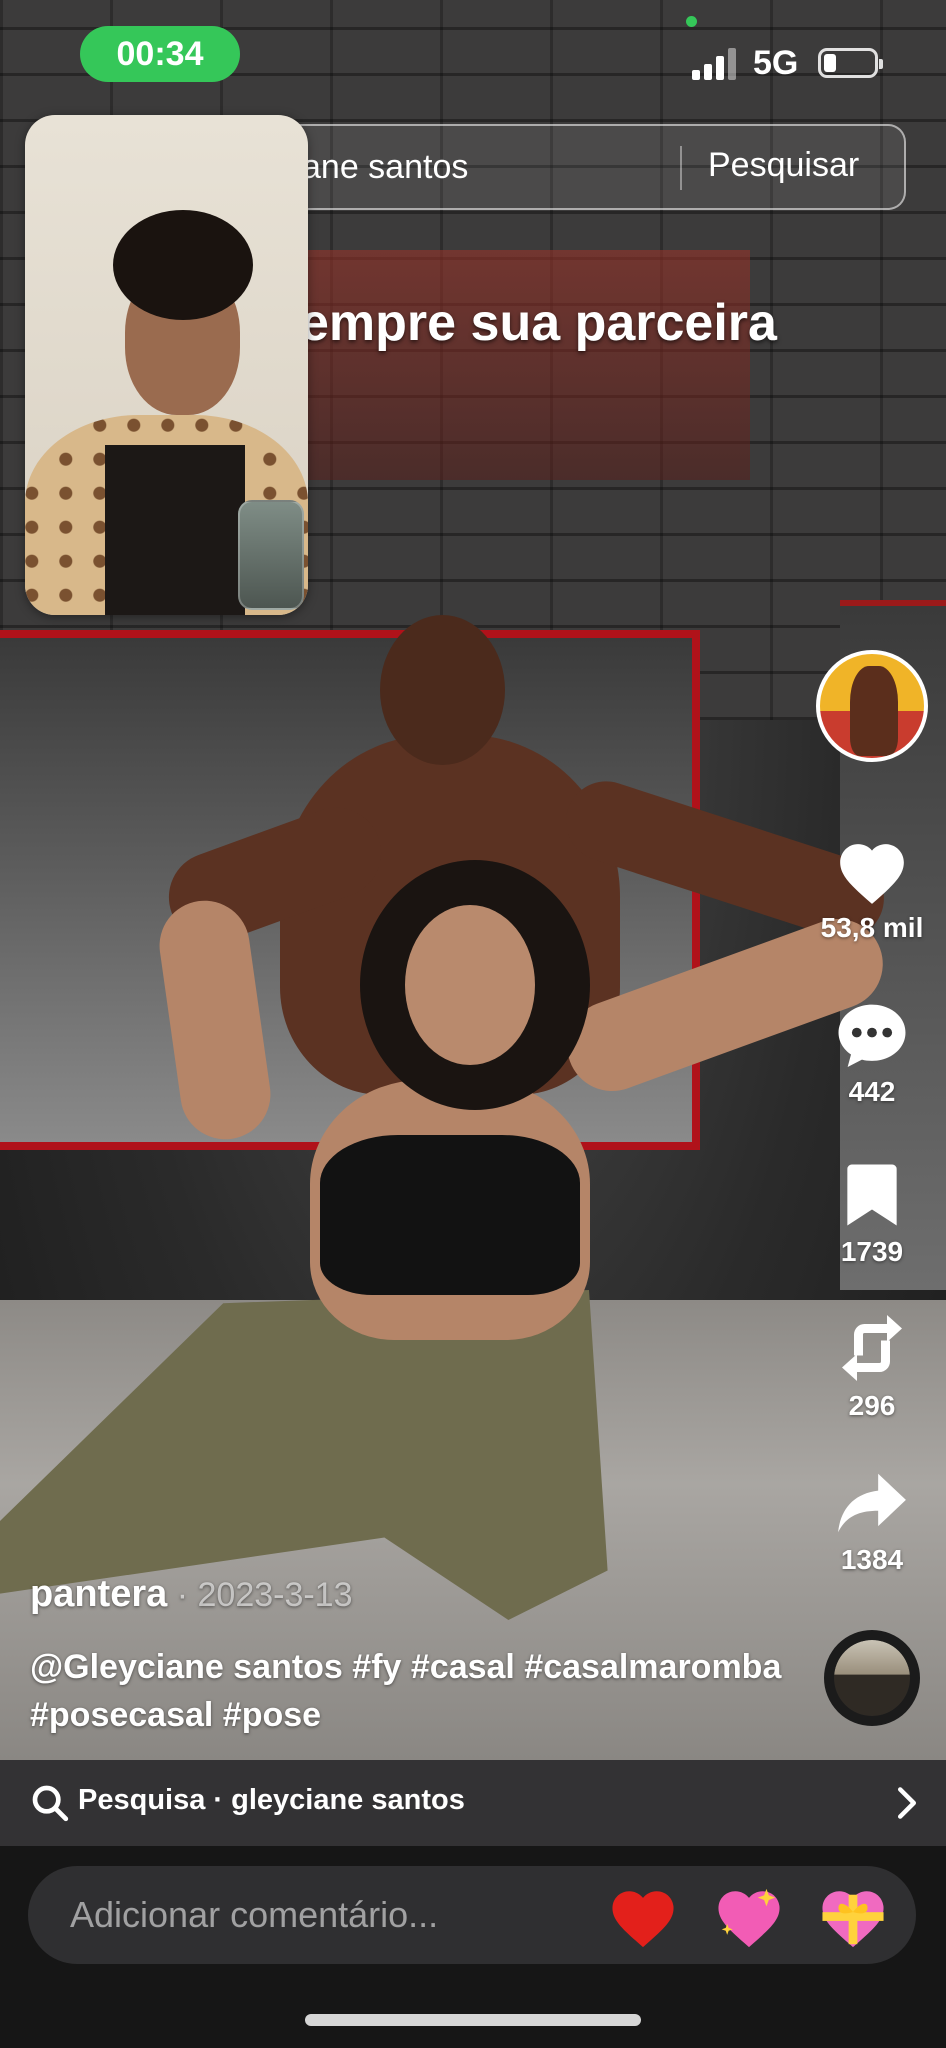 Image resolution: width=946 pixels, height=2048 pixels. What do you see at coordinates (473, 2020) in the screenshot?
I see `home-indicator` at bounding box center [473, 2020].